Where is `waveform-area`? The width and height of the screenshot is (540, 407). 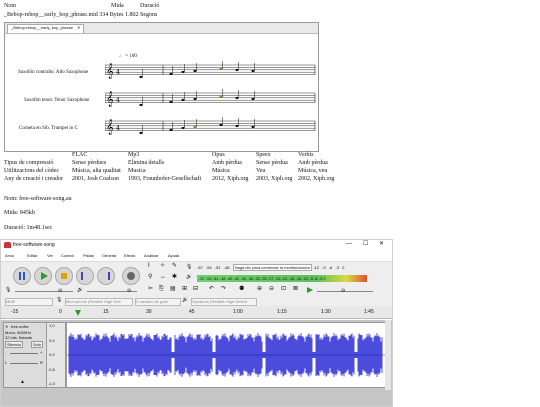 waveform-area is located at coordinates (226, 355).